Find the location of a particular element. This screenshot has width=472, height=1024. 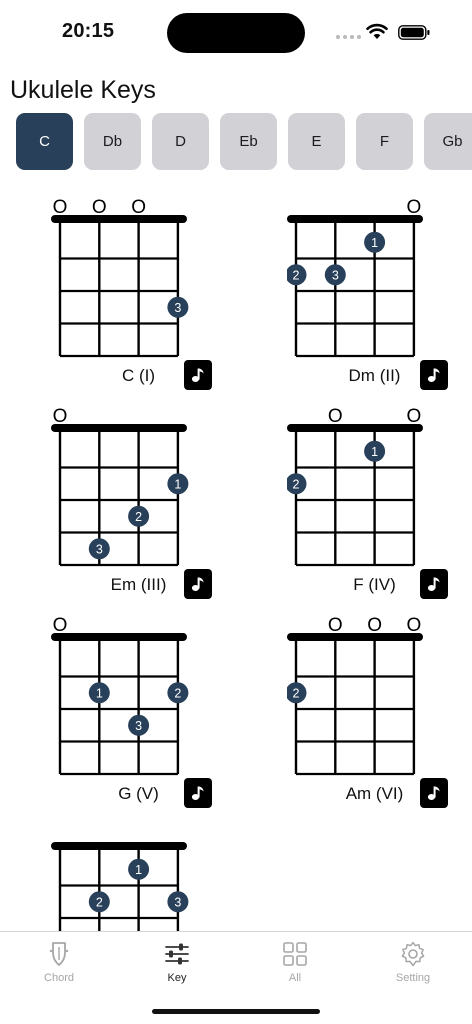

chord-card: O 1 2 3 Dm (II) is located at coordinates (374, 295).